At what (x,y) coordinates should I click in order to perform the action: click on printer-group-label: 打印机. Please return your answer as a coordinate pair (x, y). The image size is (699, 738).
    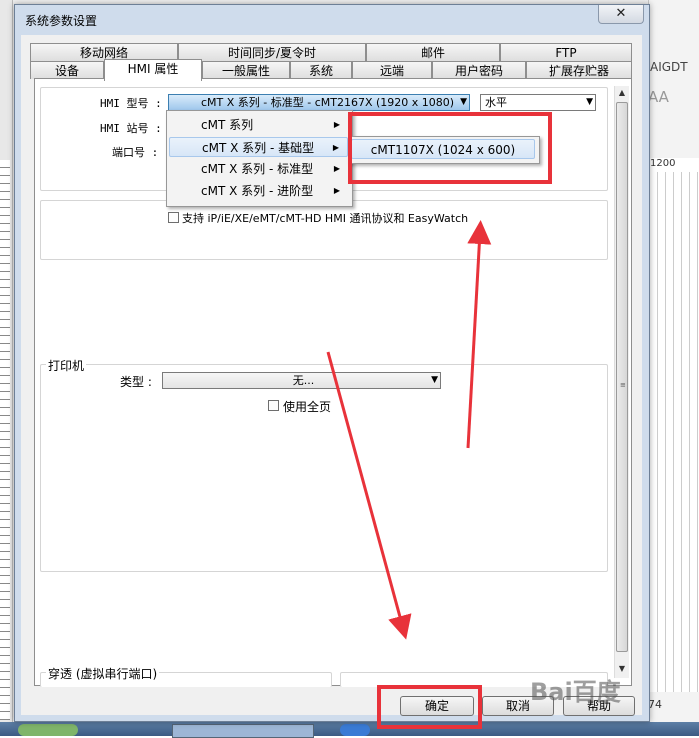
    Looking at the image, I should click on (66, 365).